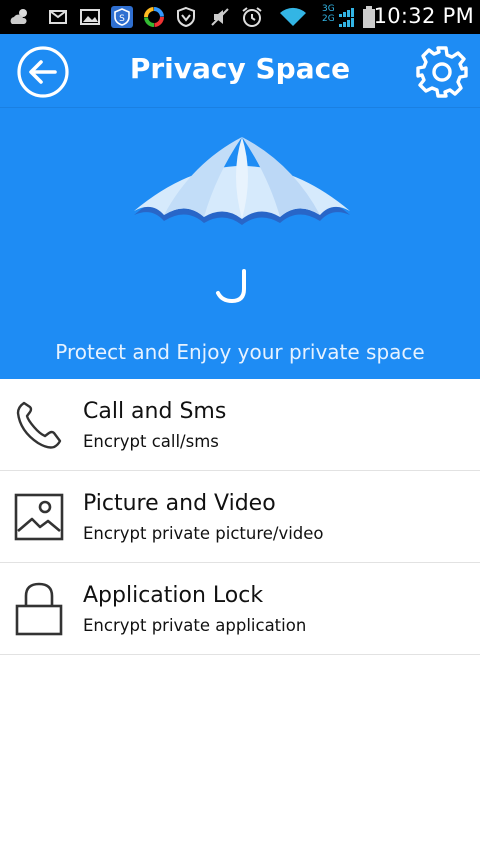 Image resolution: width=480 pixels, height=853 pixels. I want to click on gallery-icon, so click(90, 17).